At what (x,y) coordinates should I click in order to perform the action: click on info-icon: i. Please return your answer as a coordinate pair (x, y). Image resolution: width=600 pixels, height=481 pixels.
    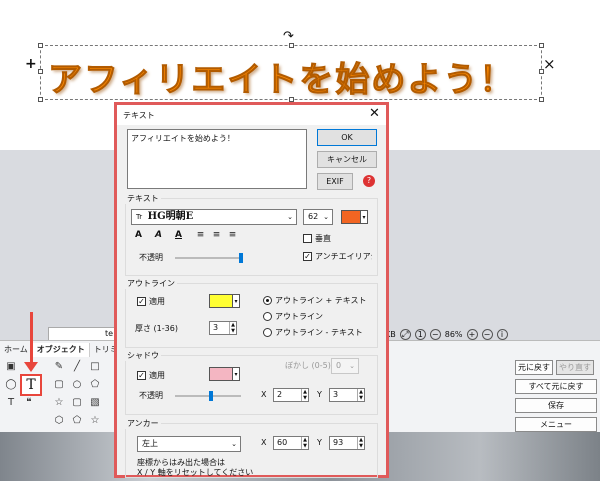
    Looking at the image, I should click on (502, 334).